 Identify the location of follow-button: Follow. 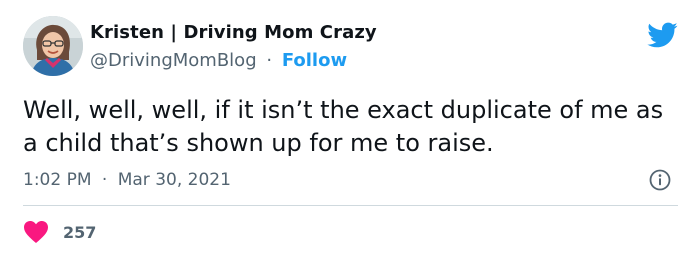
(314, 60).